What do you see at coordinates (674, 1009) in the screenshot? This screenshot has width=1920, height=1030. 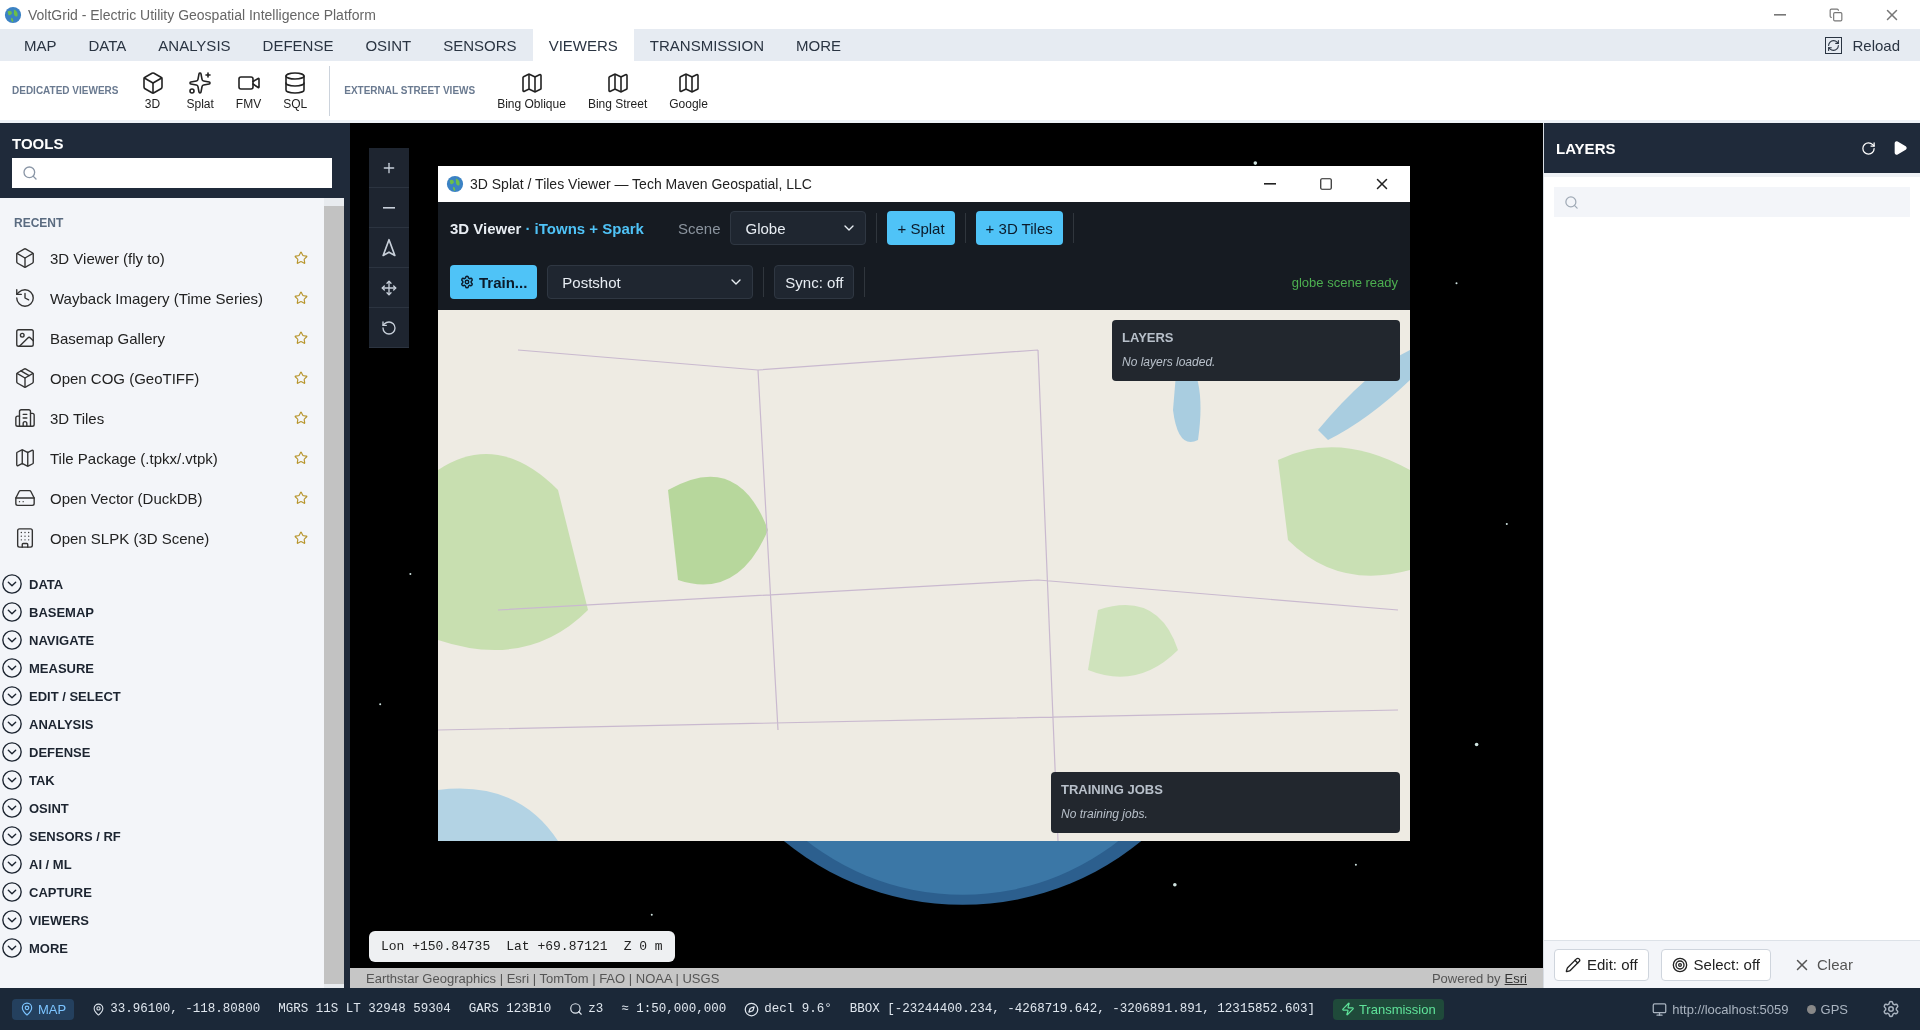 I see `scale-text: ≈ 1:50,000,000` at bounding box center [674, 1009].